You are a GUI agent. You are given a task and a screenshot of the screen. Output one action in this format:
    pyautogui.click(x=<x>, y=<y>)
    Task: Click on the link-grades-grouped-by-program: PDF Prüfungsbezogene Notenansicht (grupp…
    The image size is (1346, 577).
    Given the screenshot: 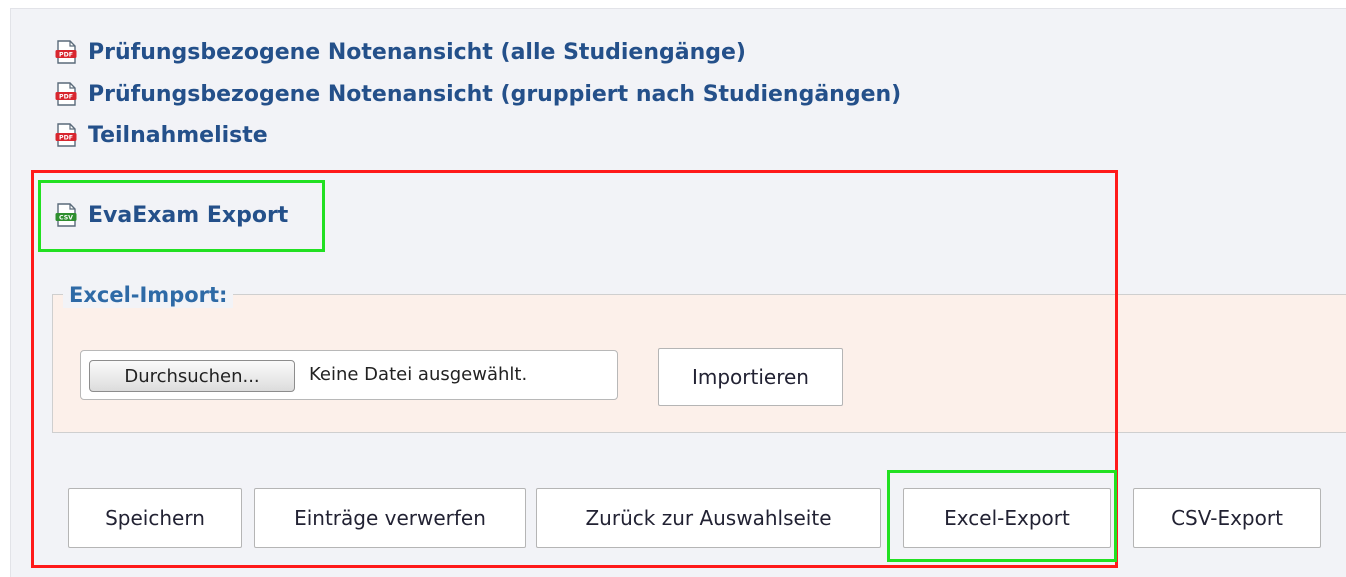 What is the action you would take?
    pyautogui.click(x=477, y=94)
    